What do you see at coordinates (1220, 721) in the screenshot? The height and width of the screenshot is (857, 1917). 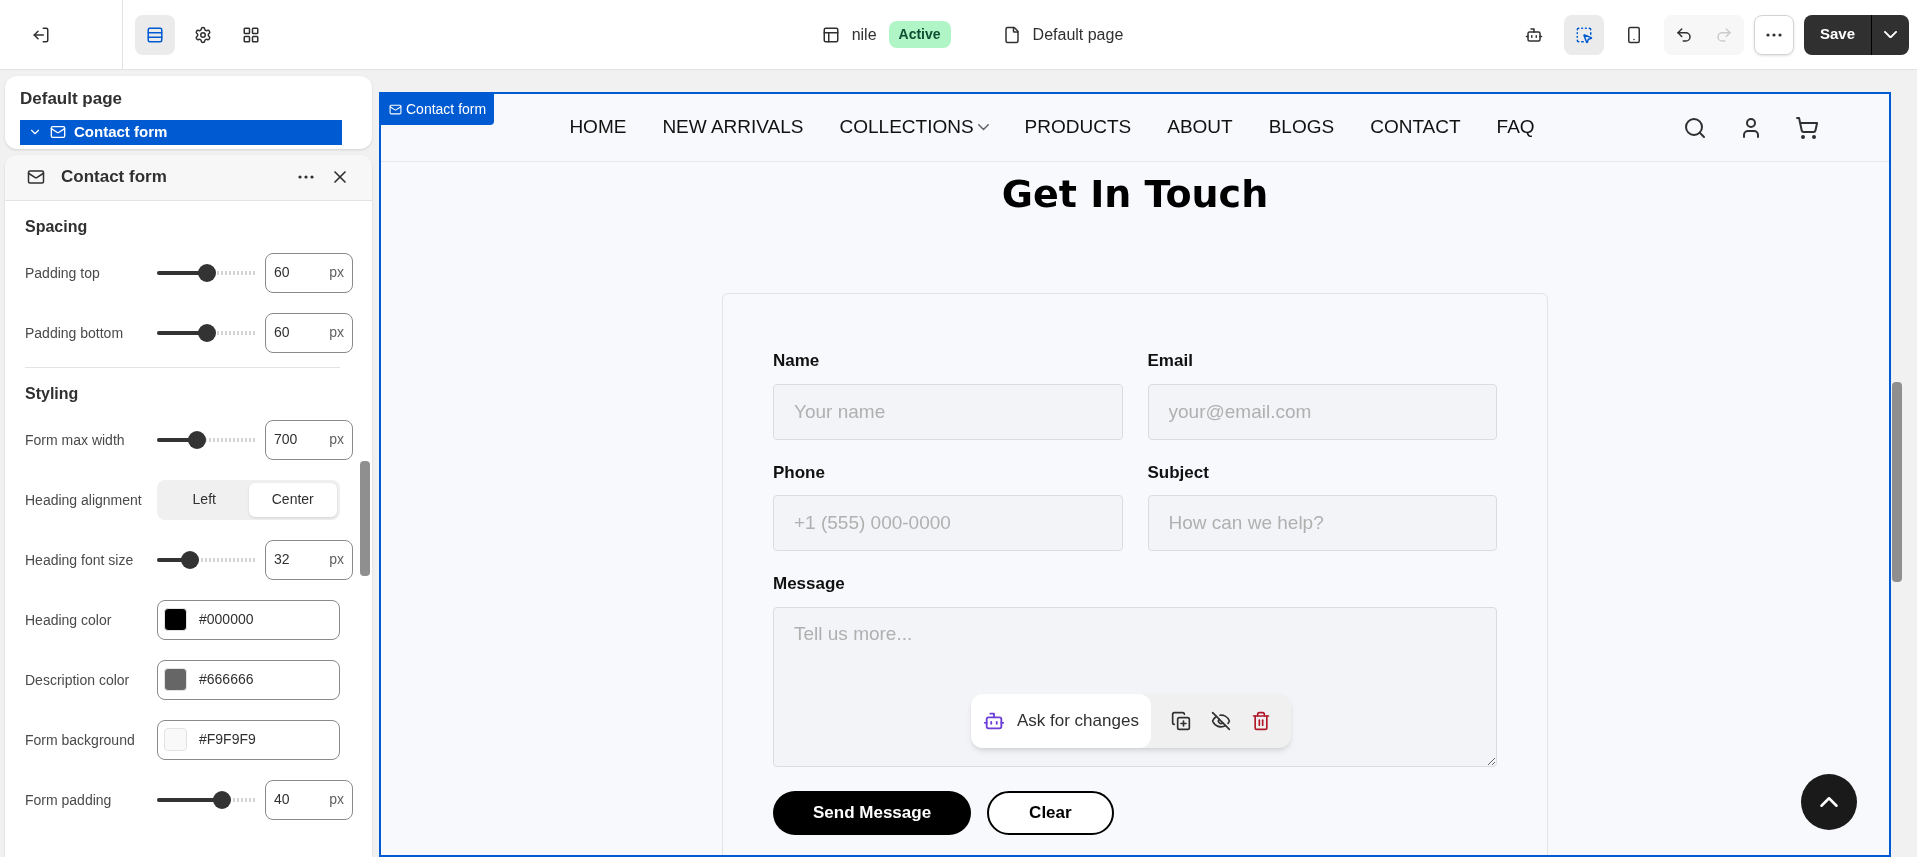 I see `hide-icon` at bounding box center [1220, 721].